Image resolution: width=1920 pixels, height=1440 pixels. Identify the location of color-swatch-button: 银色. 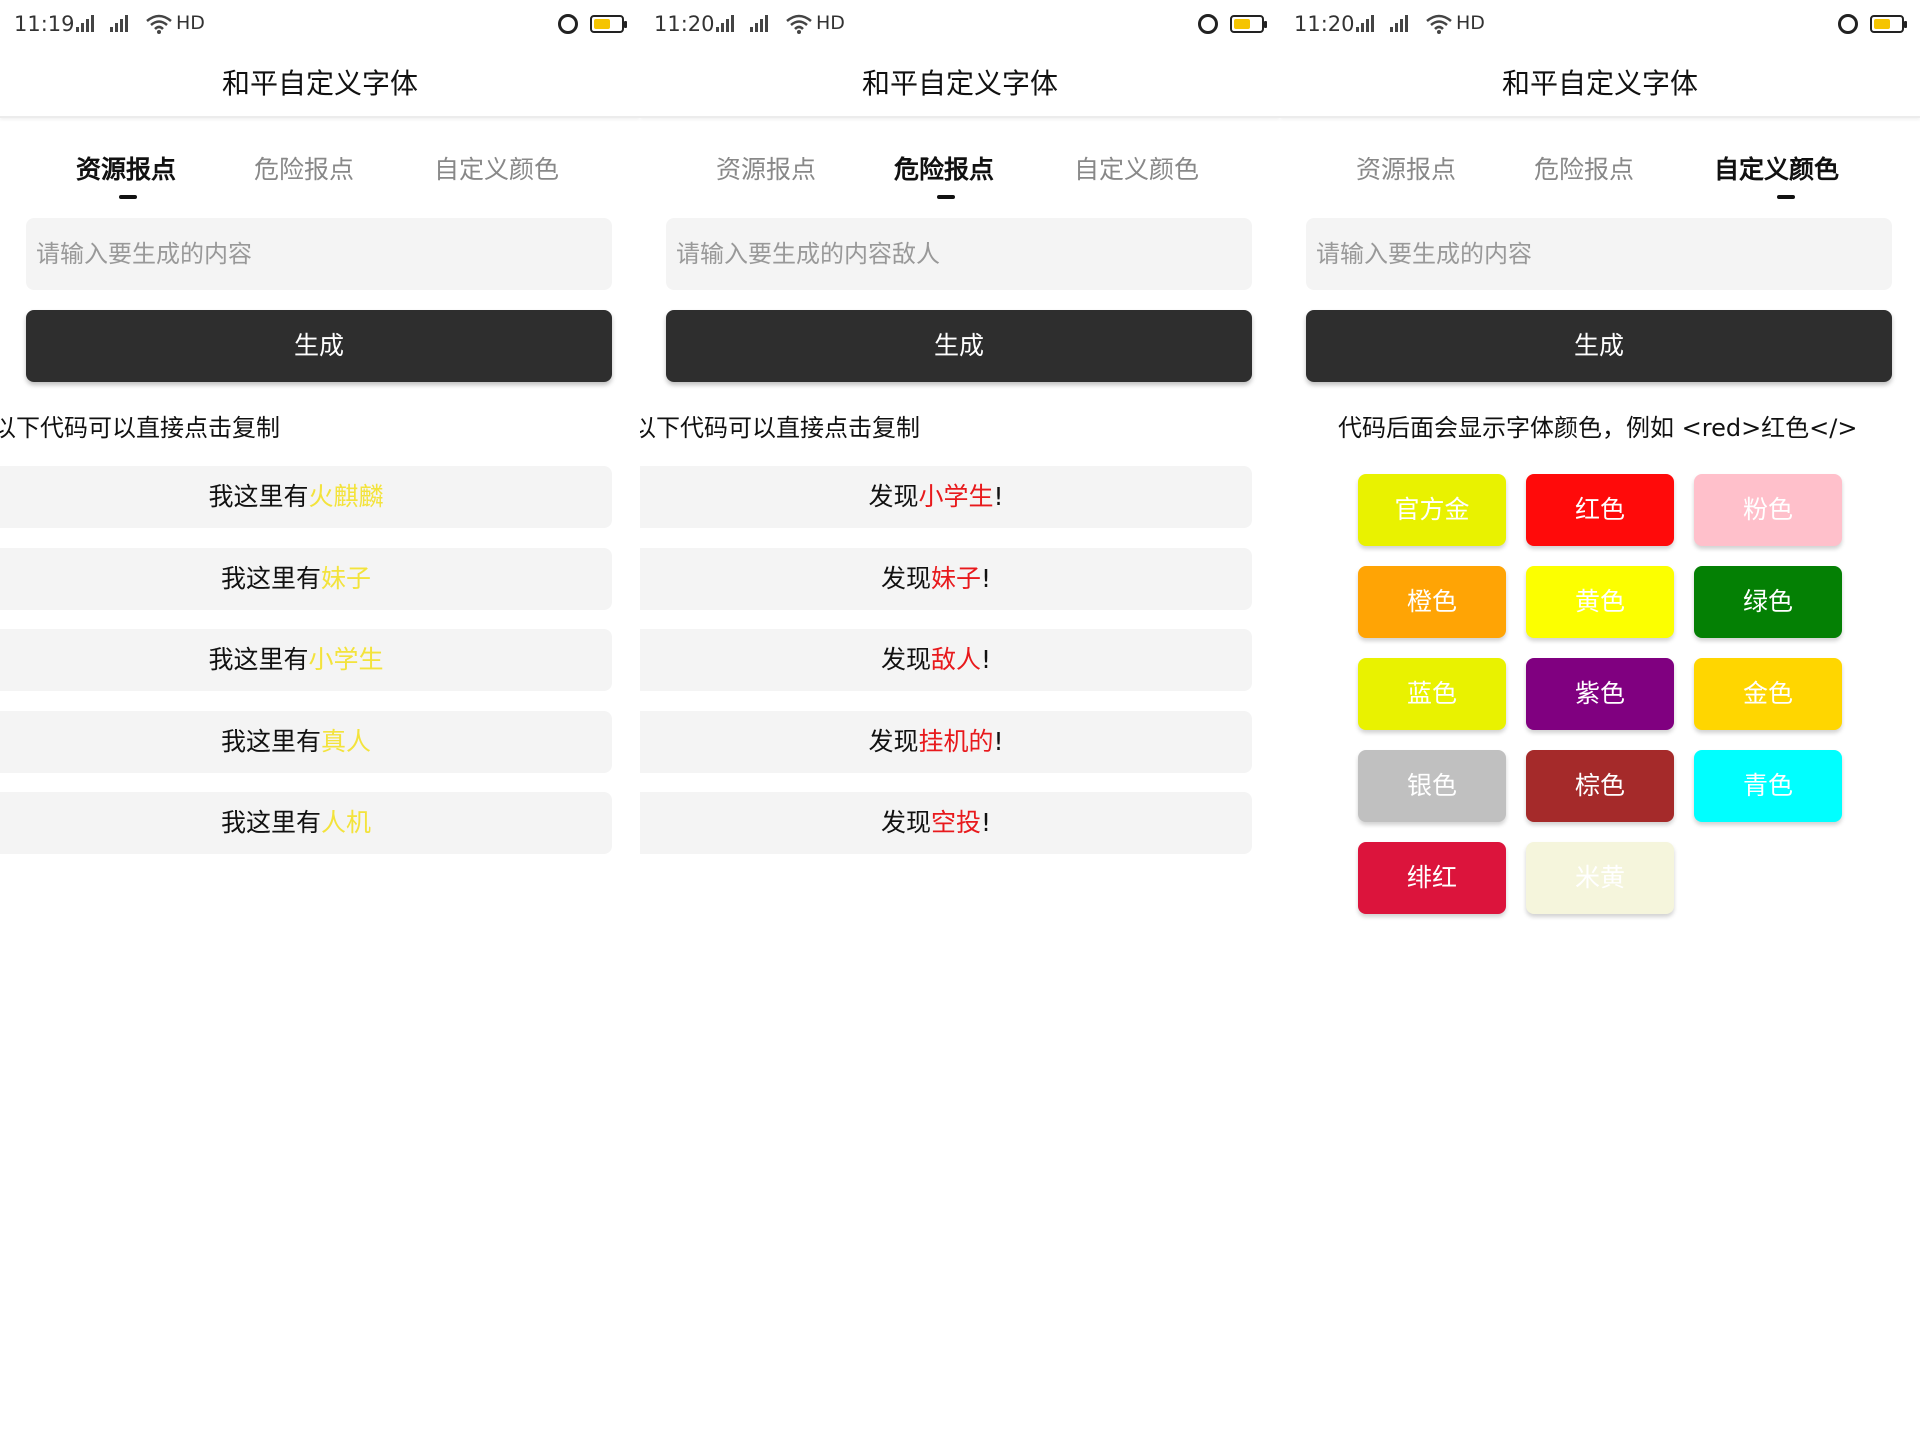
(1432, 786).